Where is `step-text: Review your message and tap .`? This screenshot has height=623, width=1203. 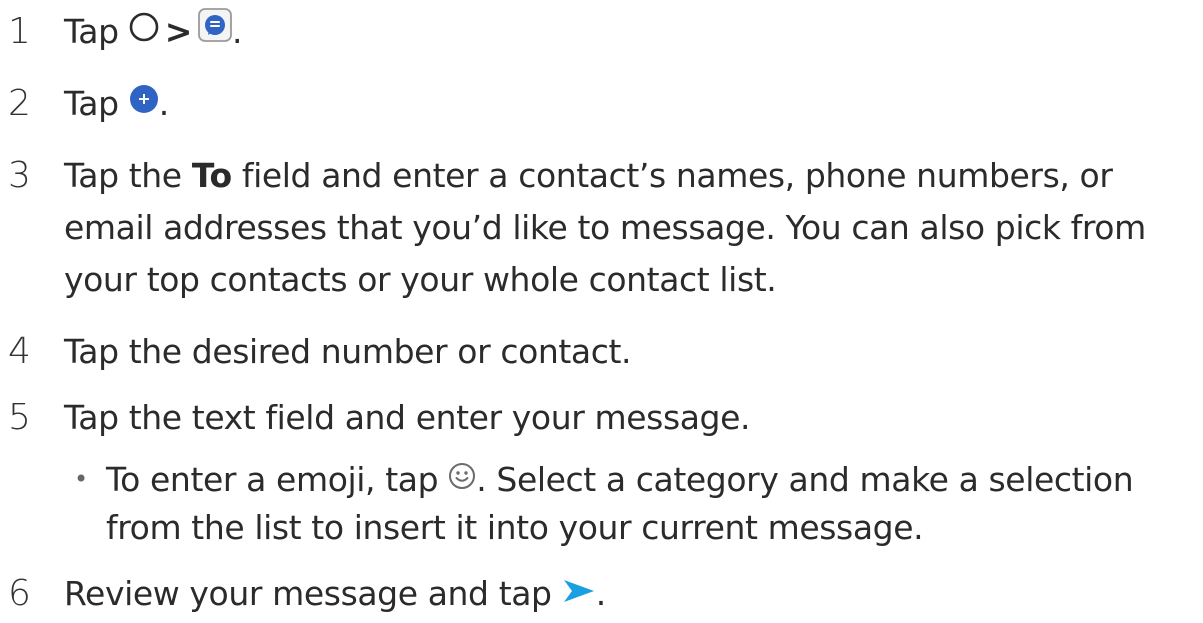
step-text: Review your message and tap . is located at coordinates (335, 595).